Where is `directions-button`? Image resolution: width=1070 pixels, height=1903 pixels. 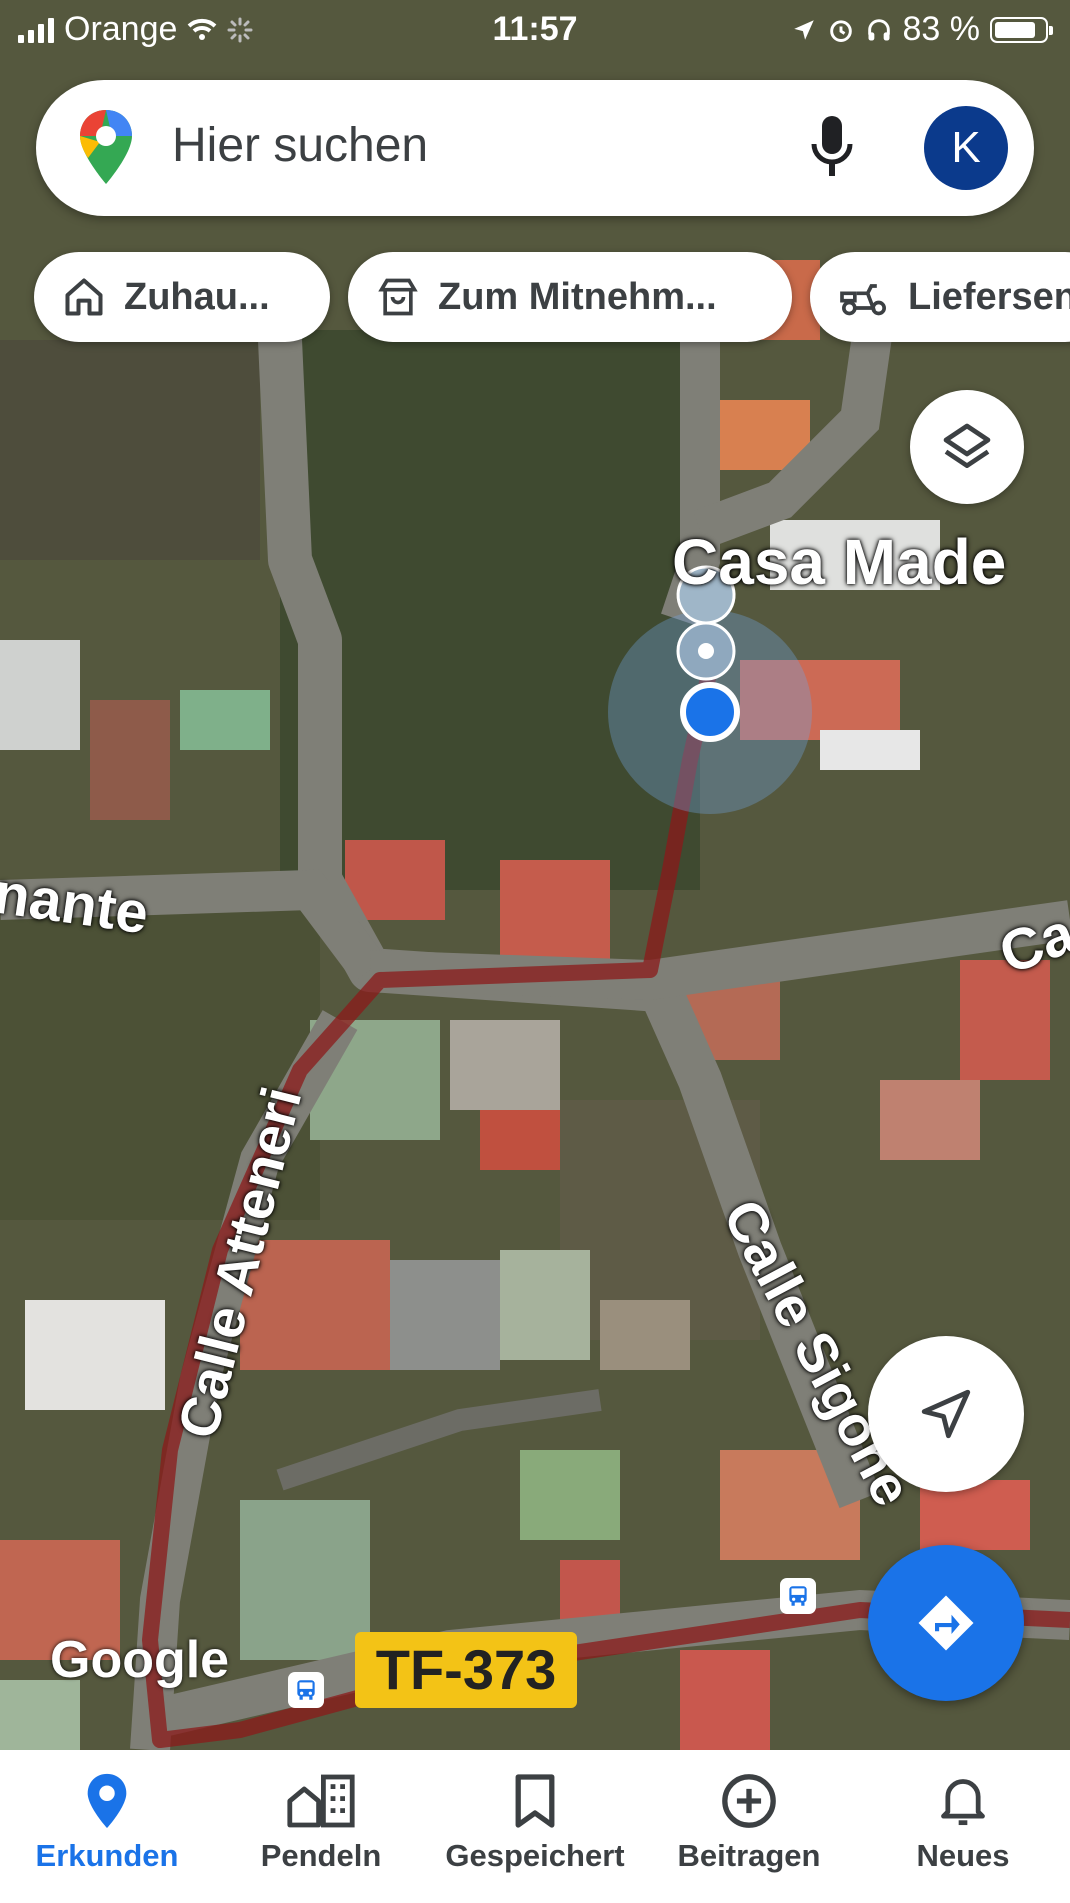 directions-button is located at coordinates (946, 1623).